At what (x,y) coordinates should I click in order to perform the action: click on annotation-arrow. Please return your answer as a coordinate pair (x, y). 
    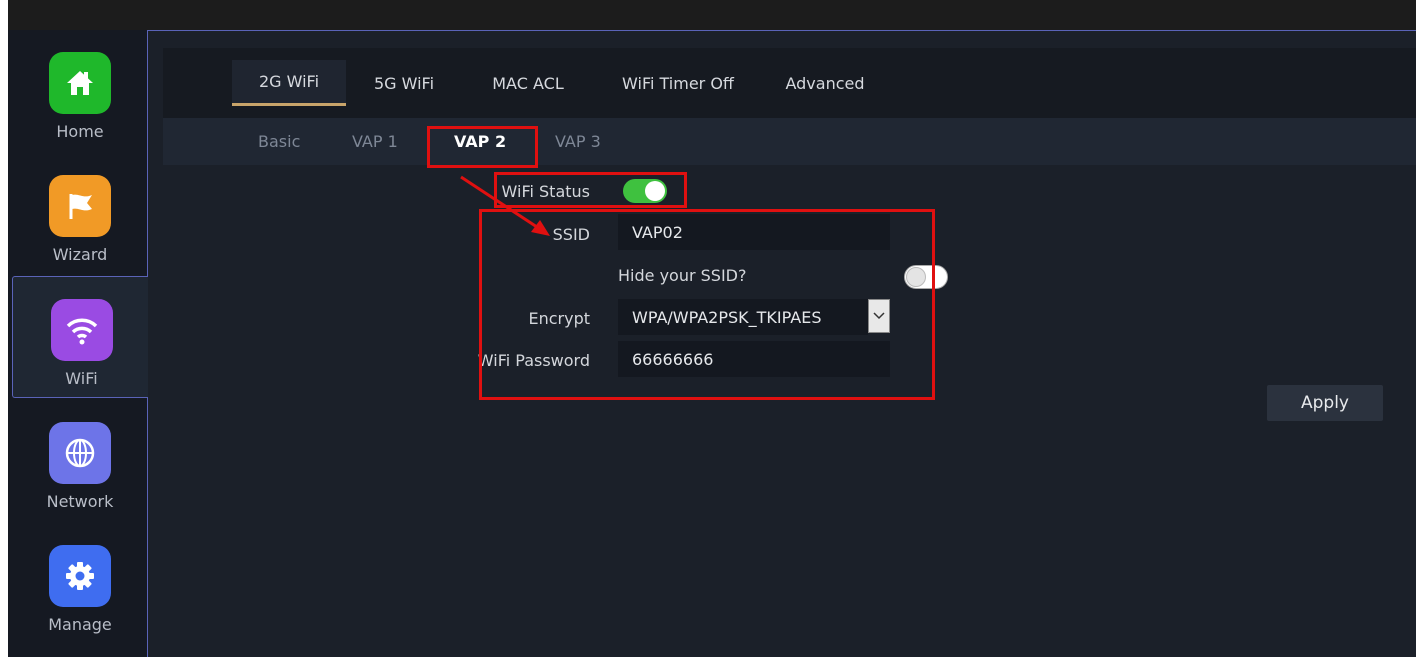
    Looking at the image, I should click on (505, 205).